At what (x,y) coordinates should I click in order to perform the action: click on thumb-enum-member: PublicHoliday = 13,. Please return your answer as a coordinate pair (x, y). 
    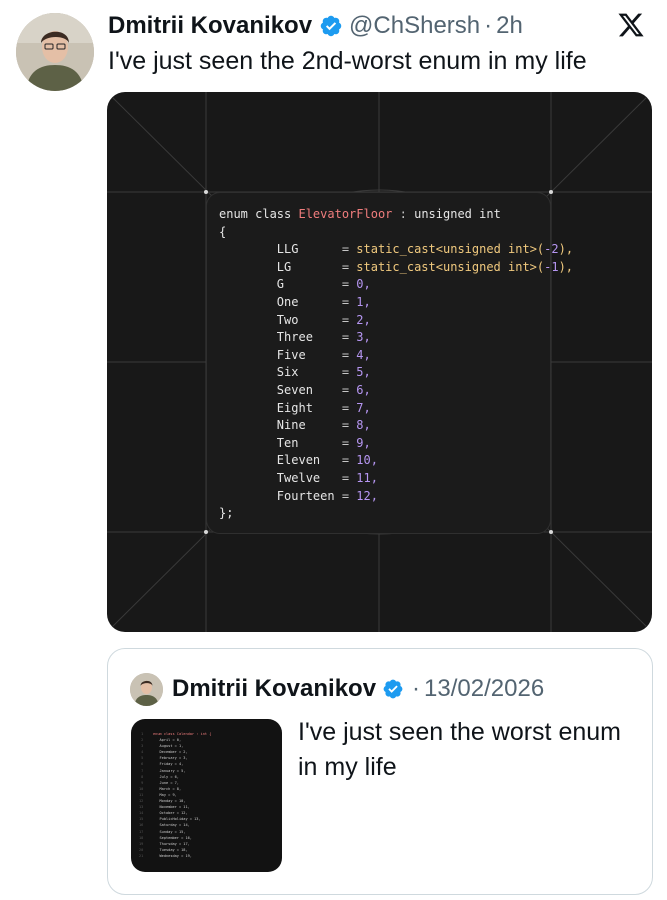
    Looking at the image, I should click on (180, 819).